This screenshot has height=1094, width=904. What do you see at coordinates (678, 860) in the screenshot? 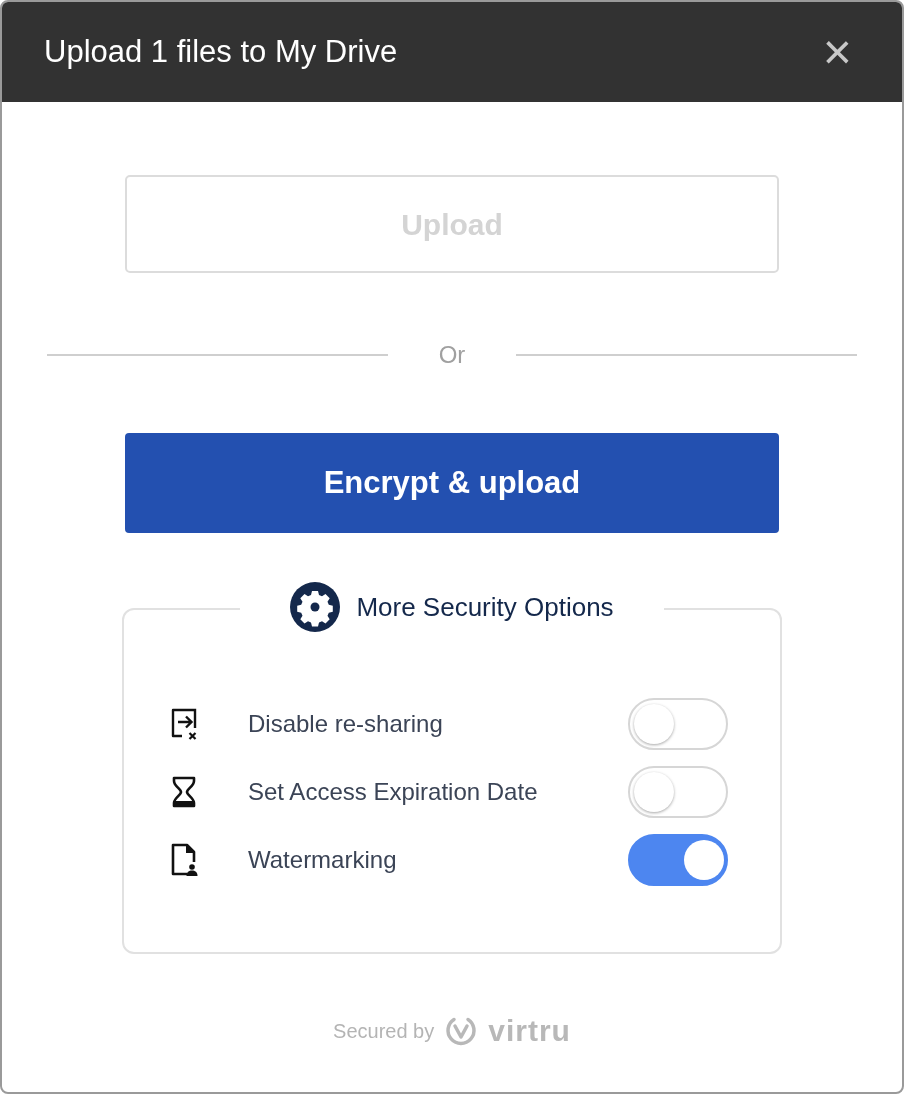
I see `toggle-switch` at bounding box center [678, 860].